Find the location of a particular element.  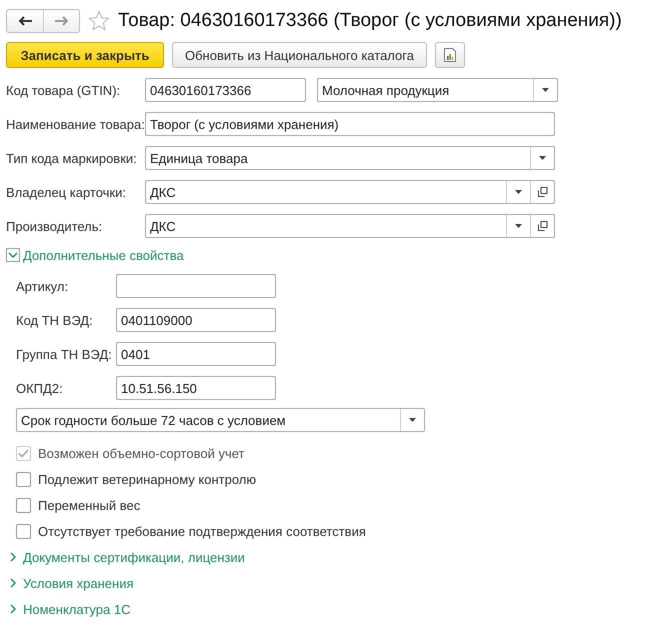

report-button is located at coordinates (449, 55).